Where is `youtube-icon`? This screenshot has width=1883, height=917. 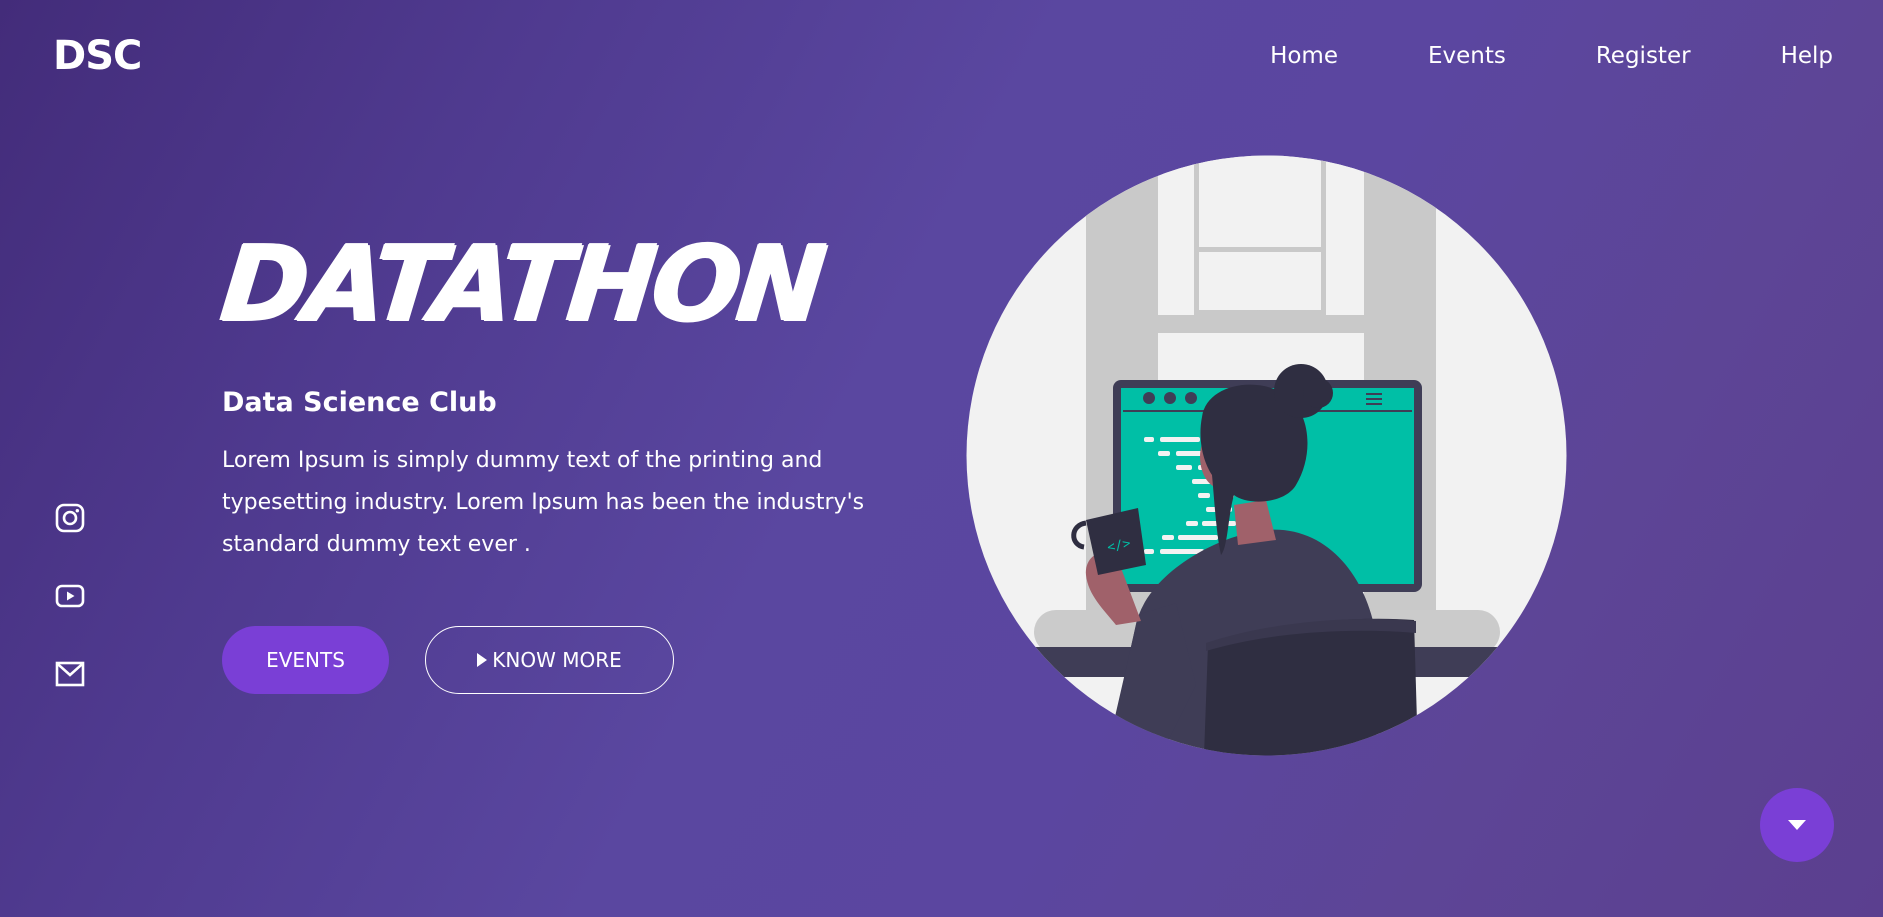 youtube-icon is located at coordinates (70, 596).